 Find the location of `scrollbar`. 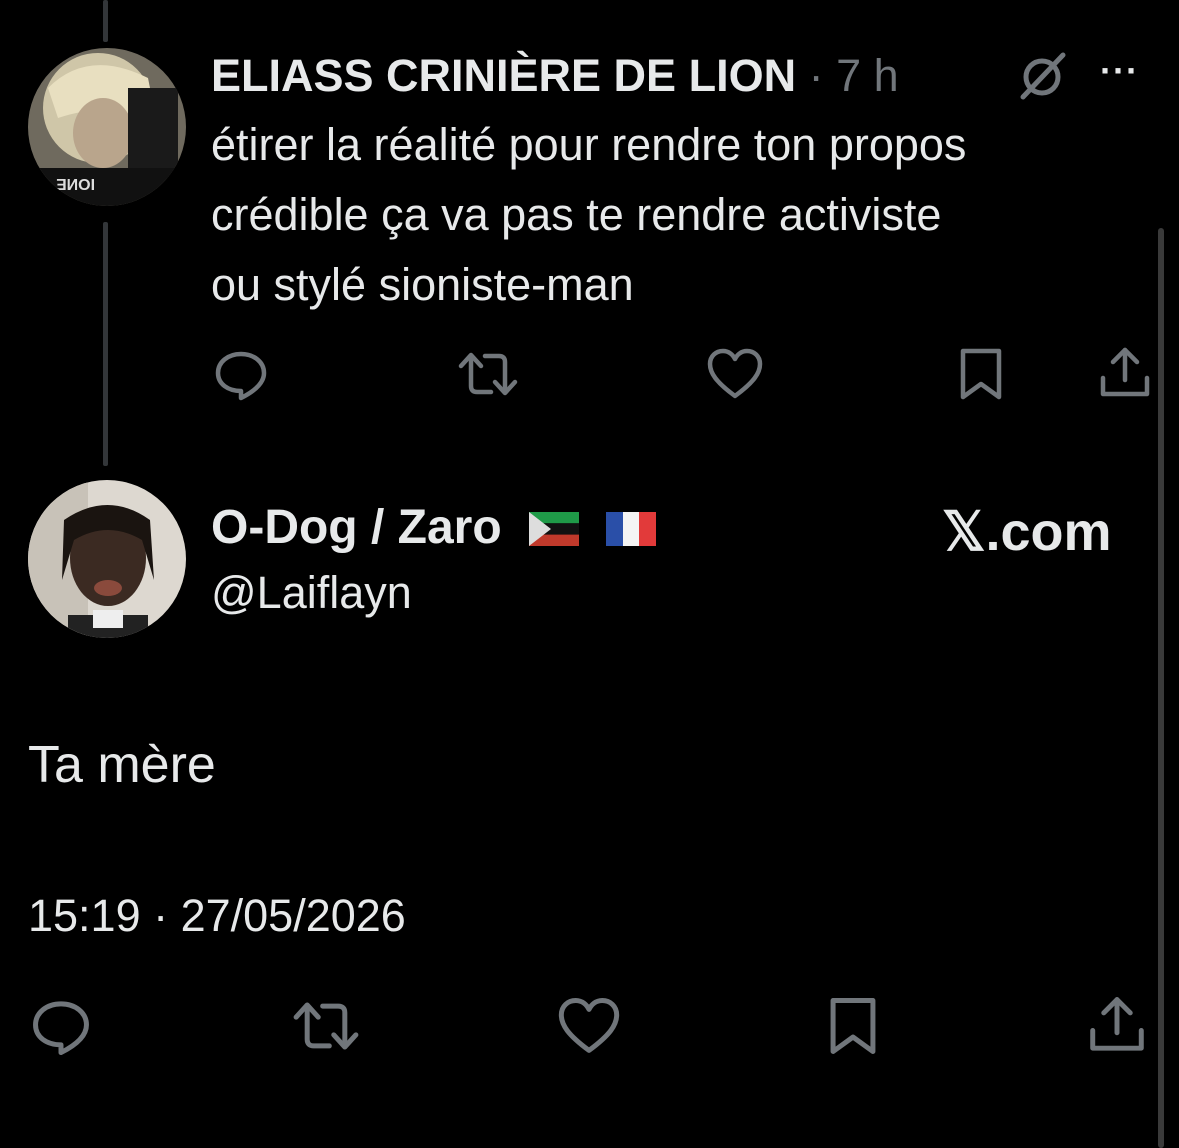

scrollbar is located at coordinates (1161, 688).